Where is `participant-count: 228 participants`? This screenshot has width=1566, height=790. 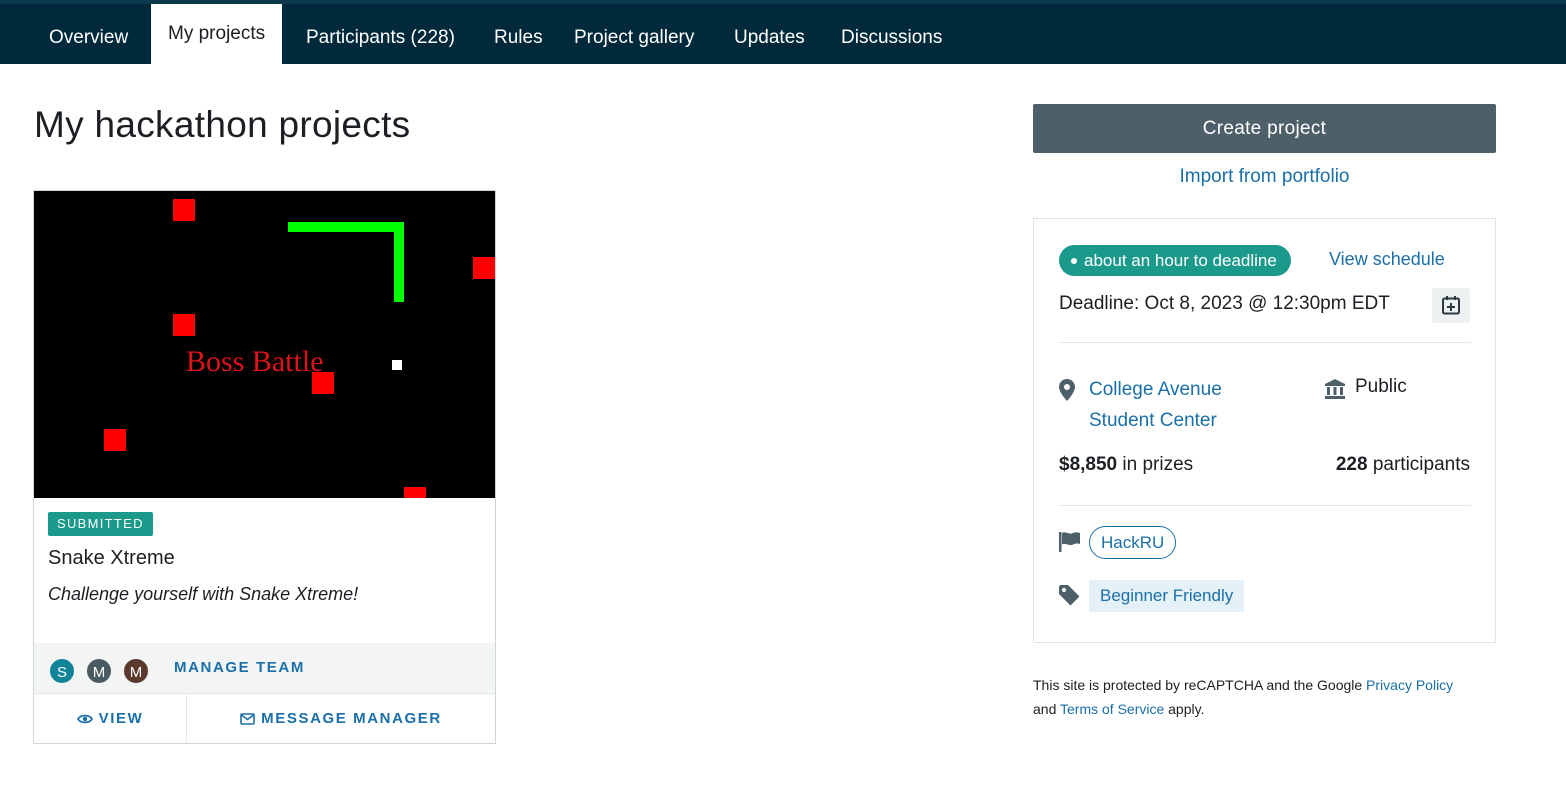 participant-count: 228 participants is located at coordinates (1402, 464).